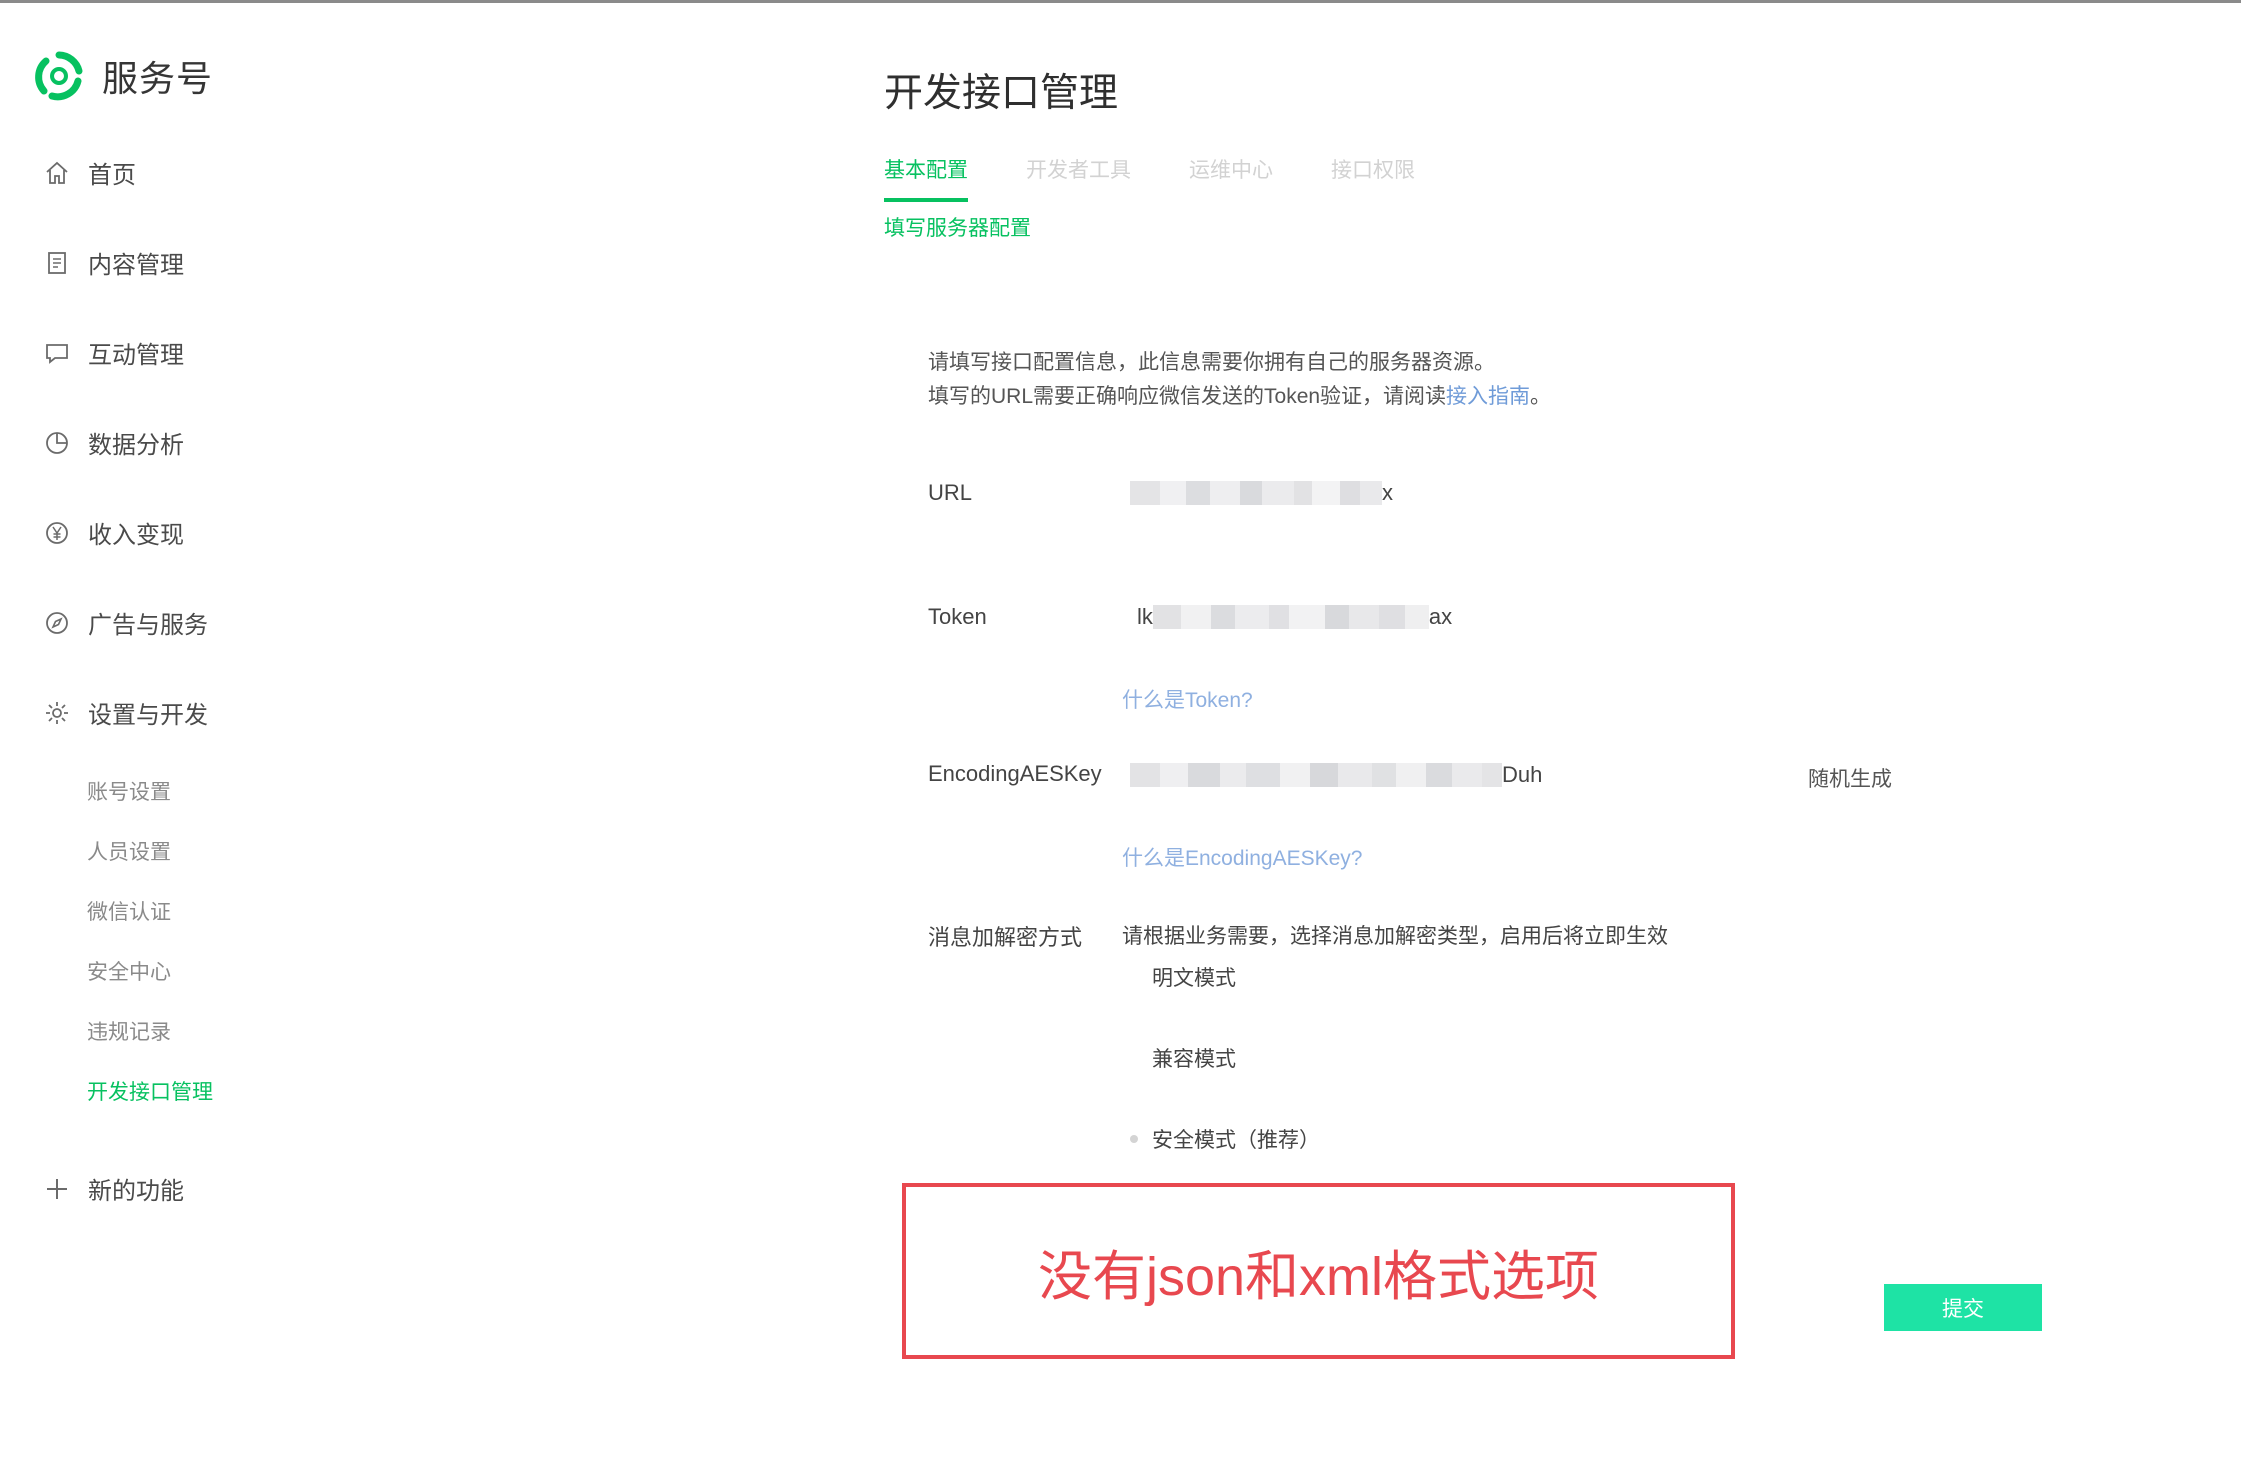 This screenshot has width=2241, height=1470. I want to click on sidebar-item-label: 收入变现, so click(136, 535).